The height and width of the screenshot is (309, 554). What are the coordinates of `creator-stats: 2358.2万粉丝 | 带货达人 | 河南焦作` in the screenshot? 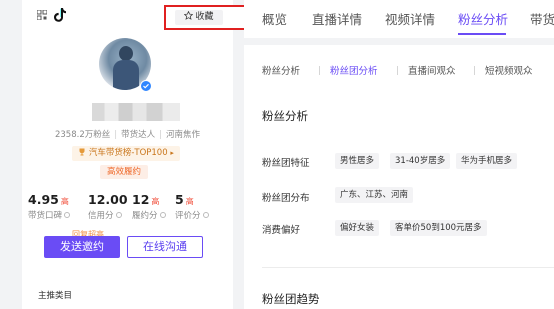 It's located at (127, 135).